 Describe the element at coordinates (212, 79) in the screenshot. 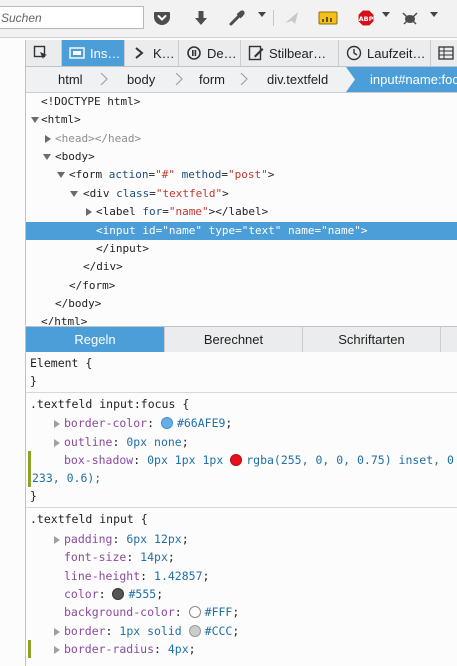

I see `breadcrumb-item: form` at that location.